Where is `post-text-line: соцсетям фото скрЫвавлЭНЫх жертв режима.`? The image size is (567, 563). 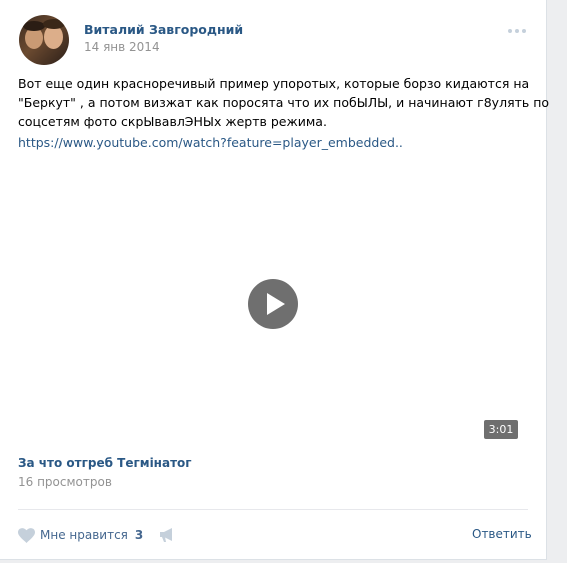 post-text-line: соцсетям фото скрЫвавлЭНЫх жертв режима. is located at coordinates (172, 121).